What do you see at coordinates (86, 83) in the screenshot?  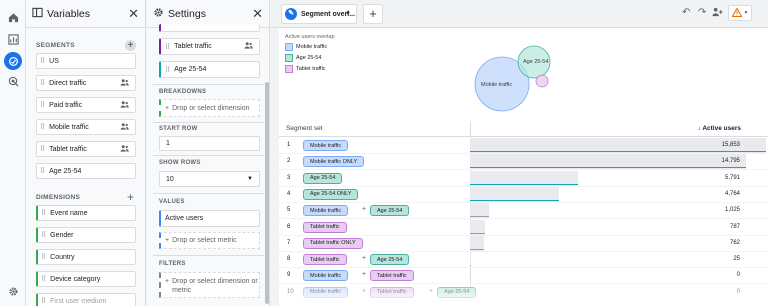 I see `segment-chip: ⠿ Direct traffic` at bounding box center [86, 83].